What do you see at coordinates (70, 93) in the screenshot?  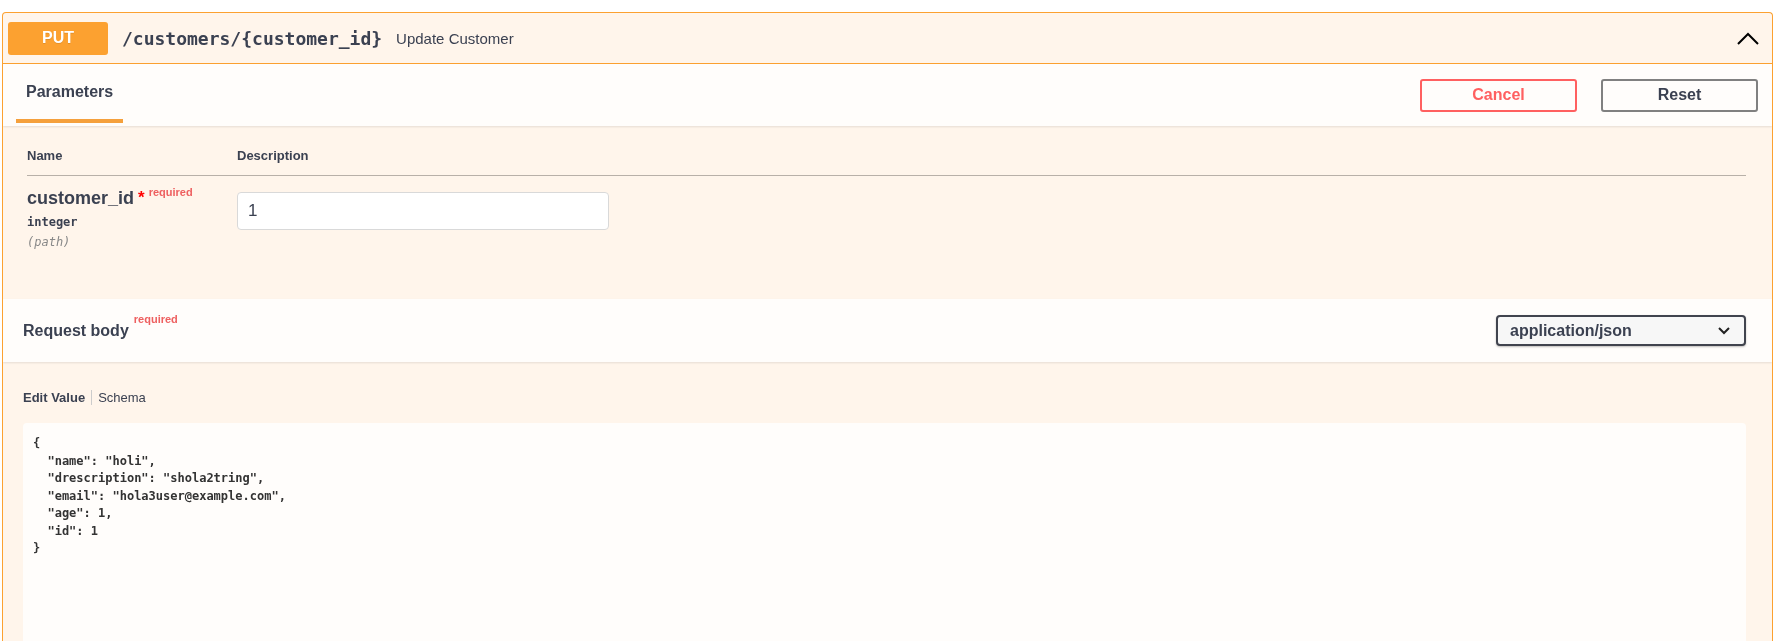 I see `parameters-tab: Parameters` at bounding box center [70, 93].